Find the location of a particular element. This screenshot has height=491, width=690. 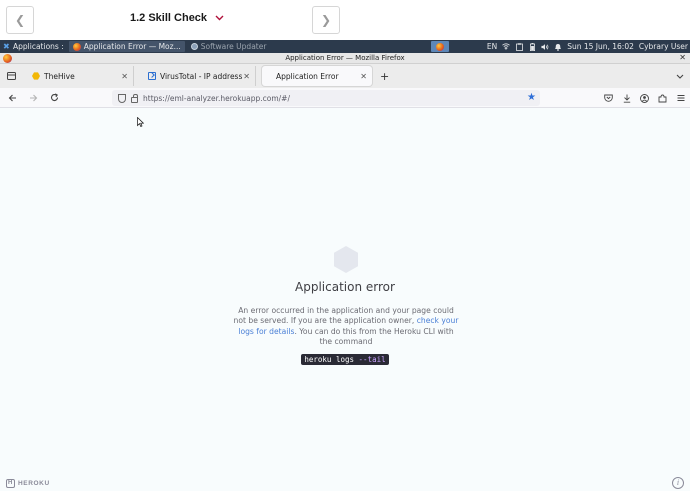

error-hexagon-icon is located at coordinates (346, 259).